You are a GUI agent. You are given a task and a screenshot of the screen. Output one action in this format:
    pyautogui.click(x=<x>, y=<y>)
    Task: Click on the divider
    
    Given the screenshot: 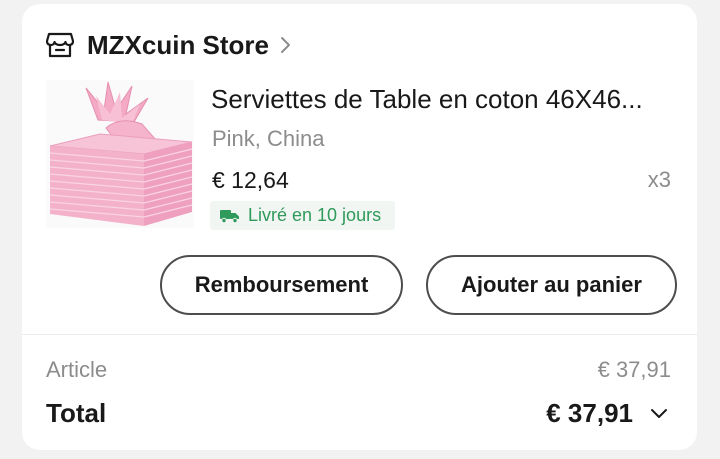 What is the action you would take?
    pyautogui.click(x=359, y=334)
    